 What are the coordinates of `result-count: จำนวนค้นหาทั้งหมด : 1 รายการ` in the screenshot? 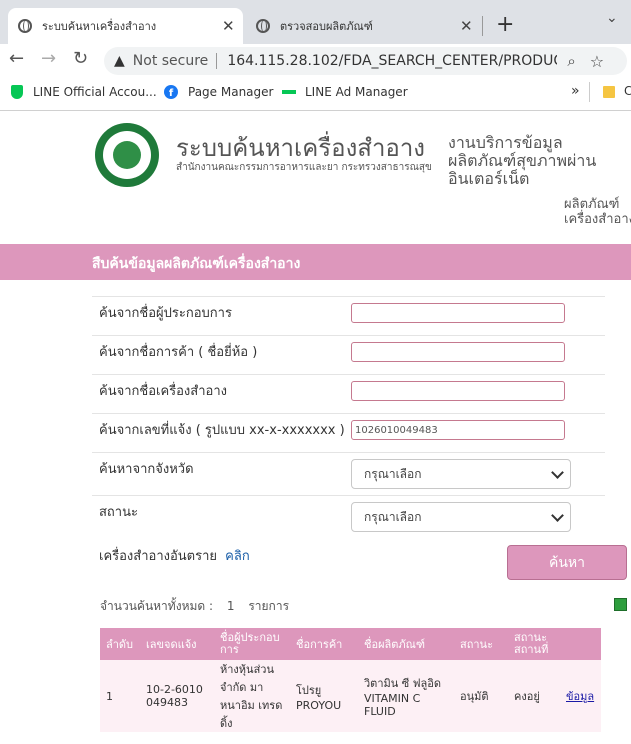 It's located at (194, 606).